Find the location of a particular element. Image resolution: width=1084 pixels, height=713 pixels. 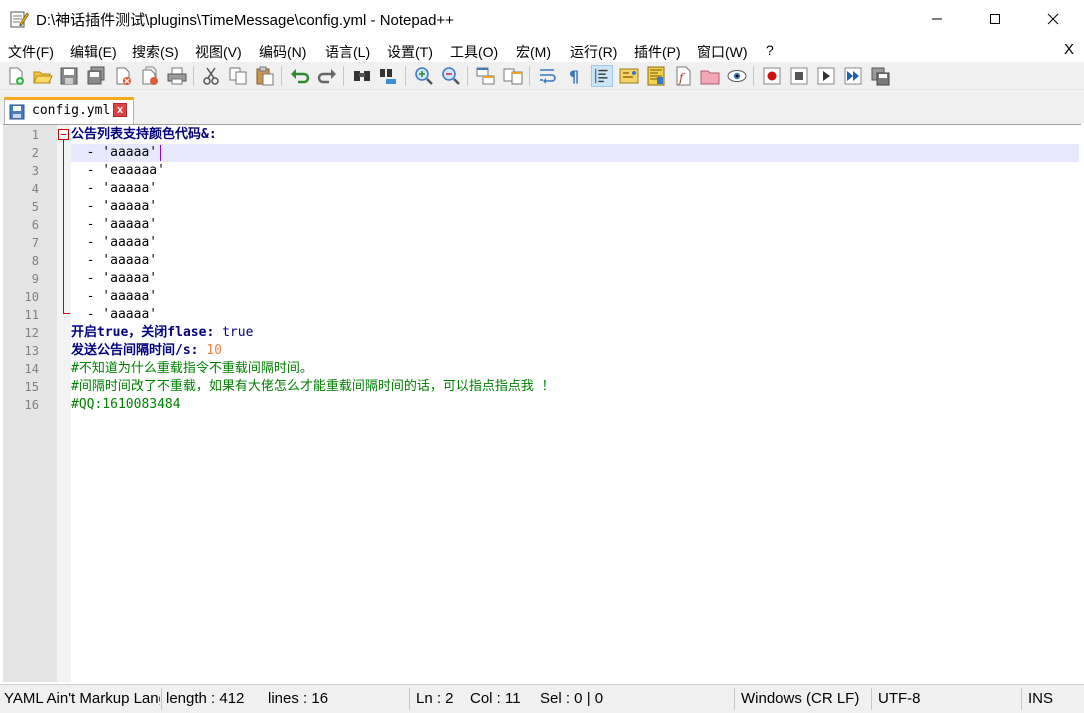

code-line: 发送公告间隔时间/s: 10 is located at coordinates (575, 351).